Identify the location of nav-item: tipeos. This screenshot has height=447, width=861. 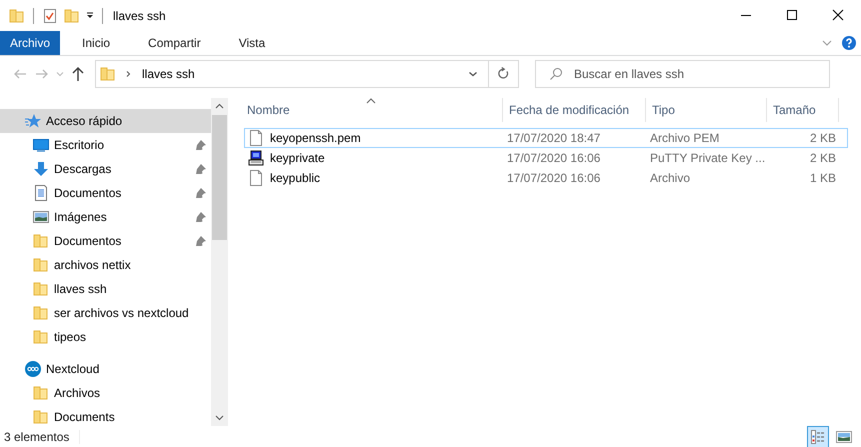
(105, 337).